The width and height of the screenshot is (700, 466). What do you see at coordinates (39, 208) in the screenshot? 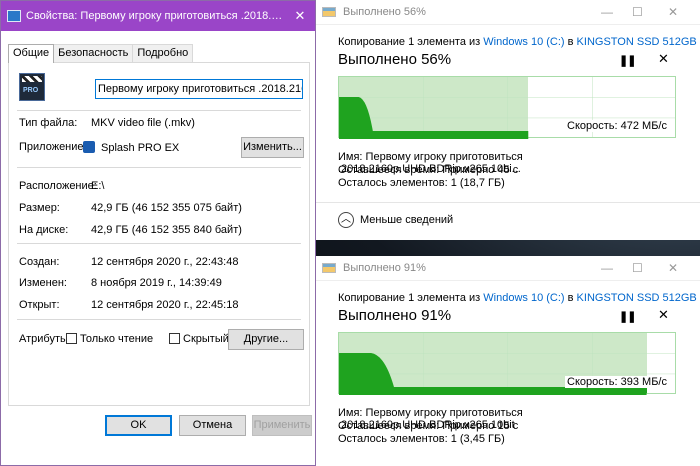
I see `size-label: Размер:` at bounding box center [39, 208].